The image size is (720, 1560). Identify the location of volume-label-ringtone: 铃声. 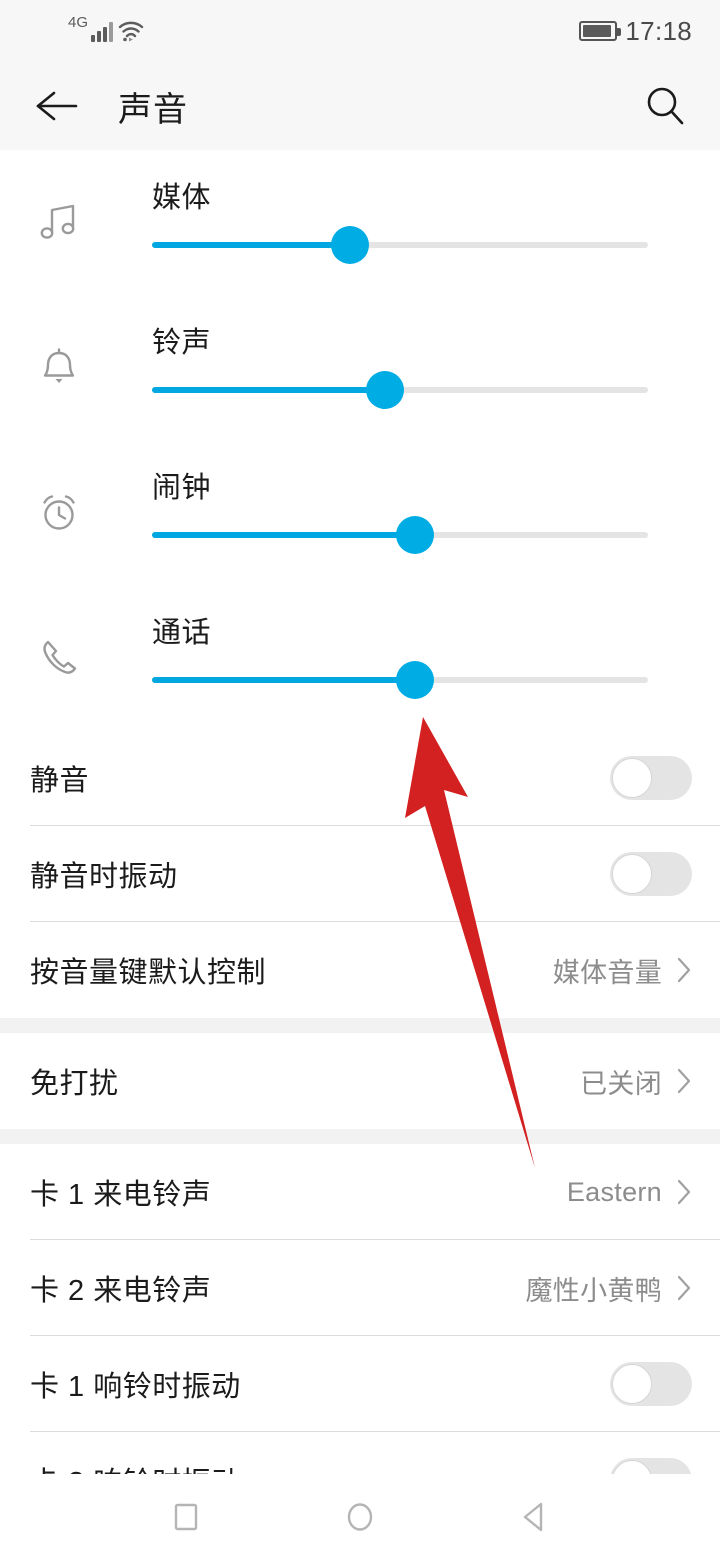
(182, 343).